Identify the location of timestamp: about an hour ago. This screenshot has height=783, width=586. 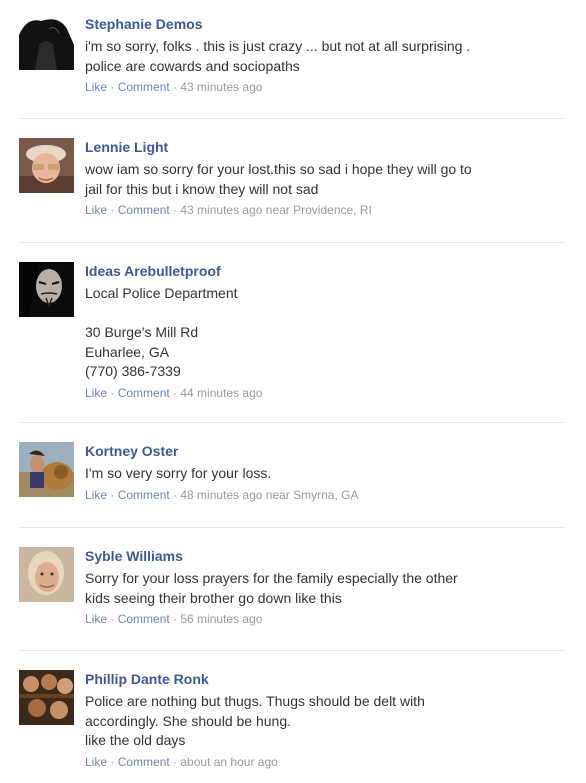
(228, 762).